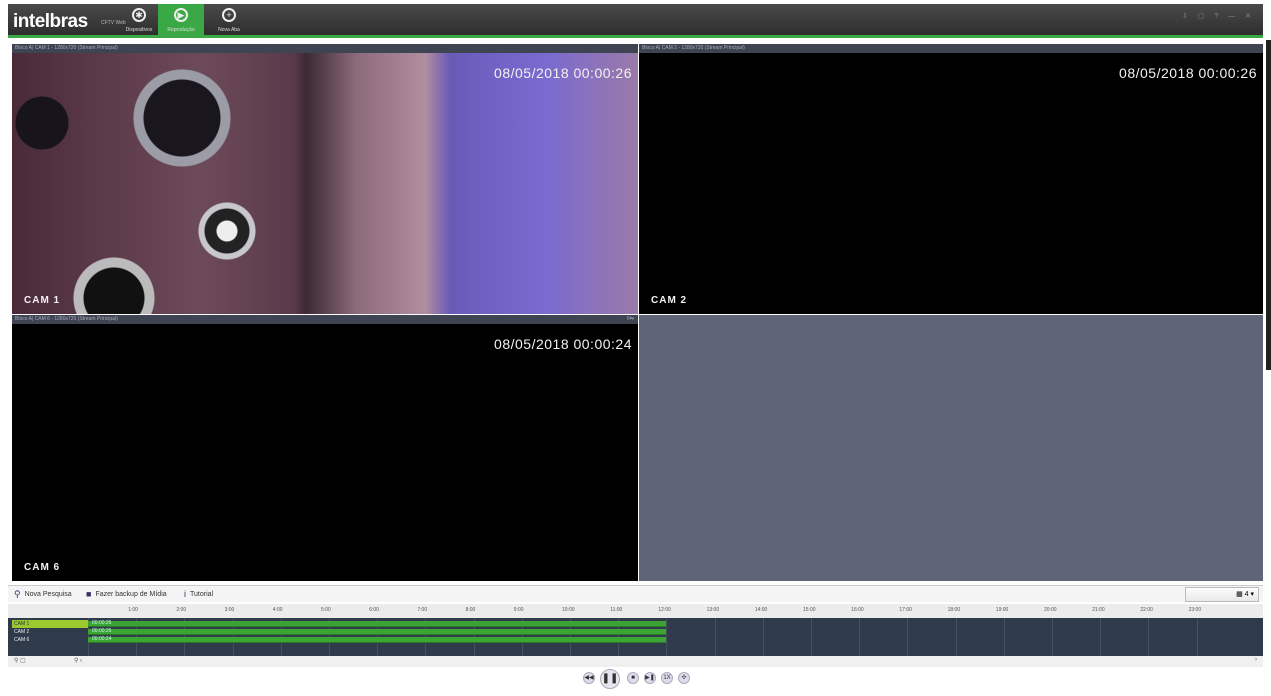 The width and height of the screenshot is (1271, 696). I want to click on timeline-tick: 20:00, so click(1050, 610).